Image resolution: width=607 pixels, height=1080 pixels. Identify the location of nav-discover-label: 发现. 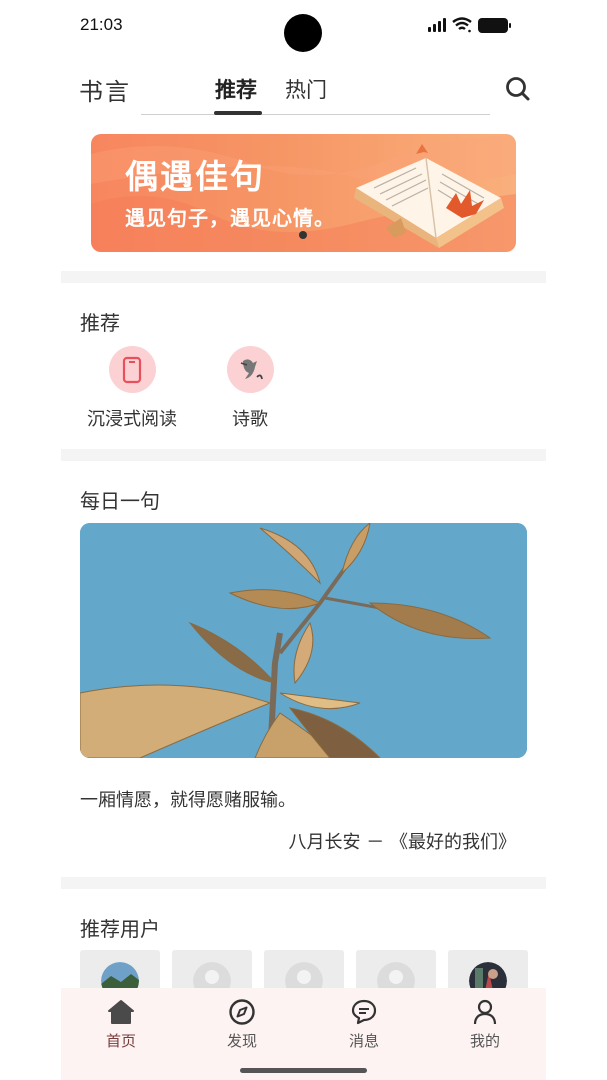
(241, 1041).